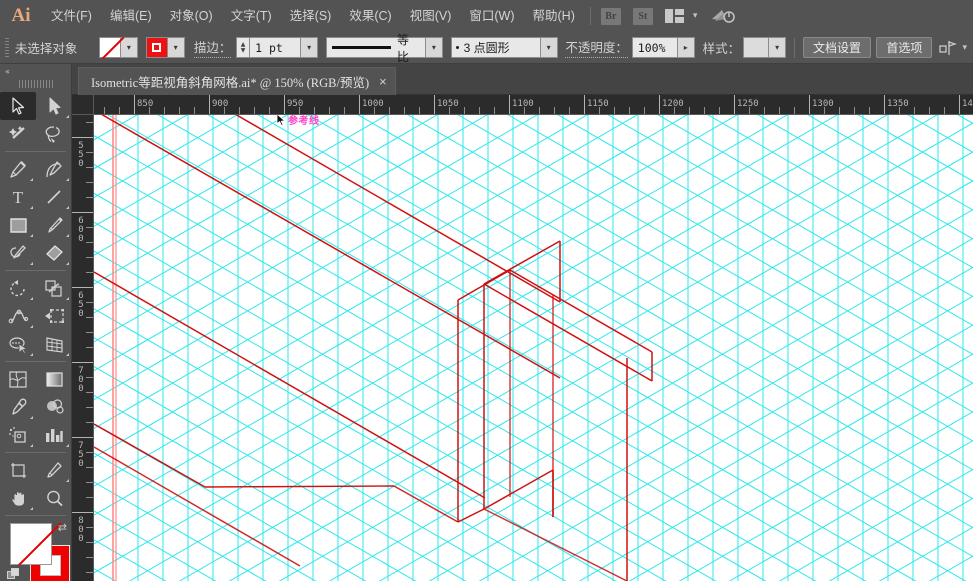 The height and width of the screenshot is (581, 973). Describe the element at coordinates (35, 515) in the screenshot. I see `tool-divider` at that location.